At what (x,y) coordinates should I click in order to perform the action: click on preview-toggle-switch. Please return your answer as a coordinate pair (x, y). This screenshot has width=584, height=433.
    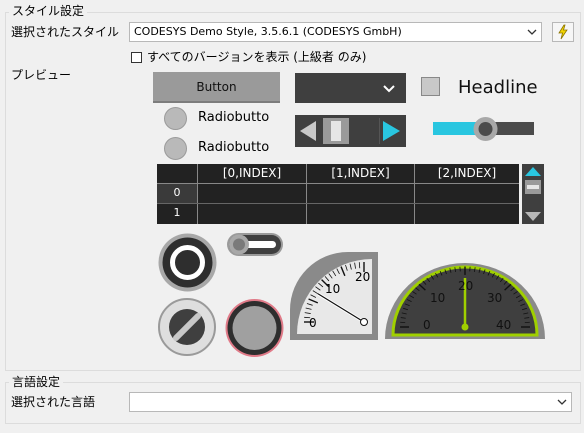
    Looking at the image, I should click on (255, 244).